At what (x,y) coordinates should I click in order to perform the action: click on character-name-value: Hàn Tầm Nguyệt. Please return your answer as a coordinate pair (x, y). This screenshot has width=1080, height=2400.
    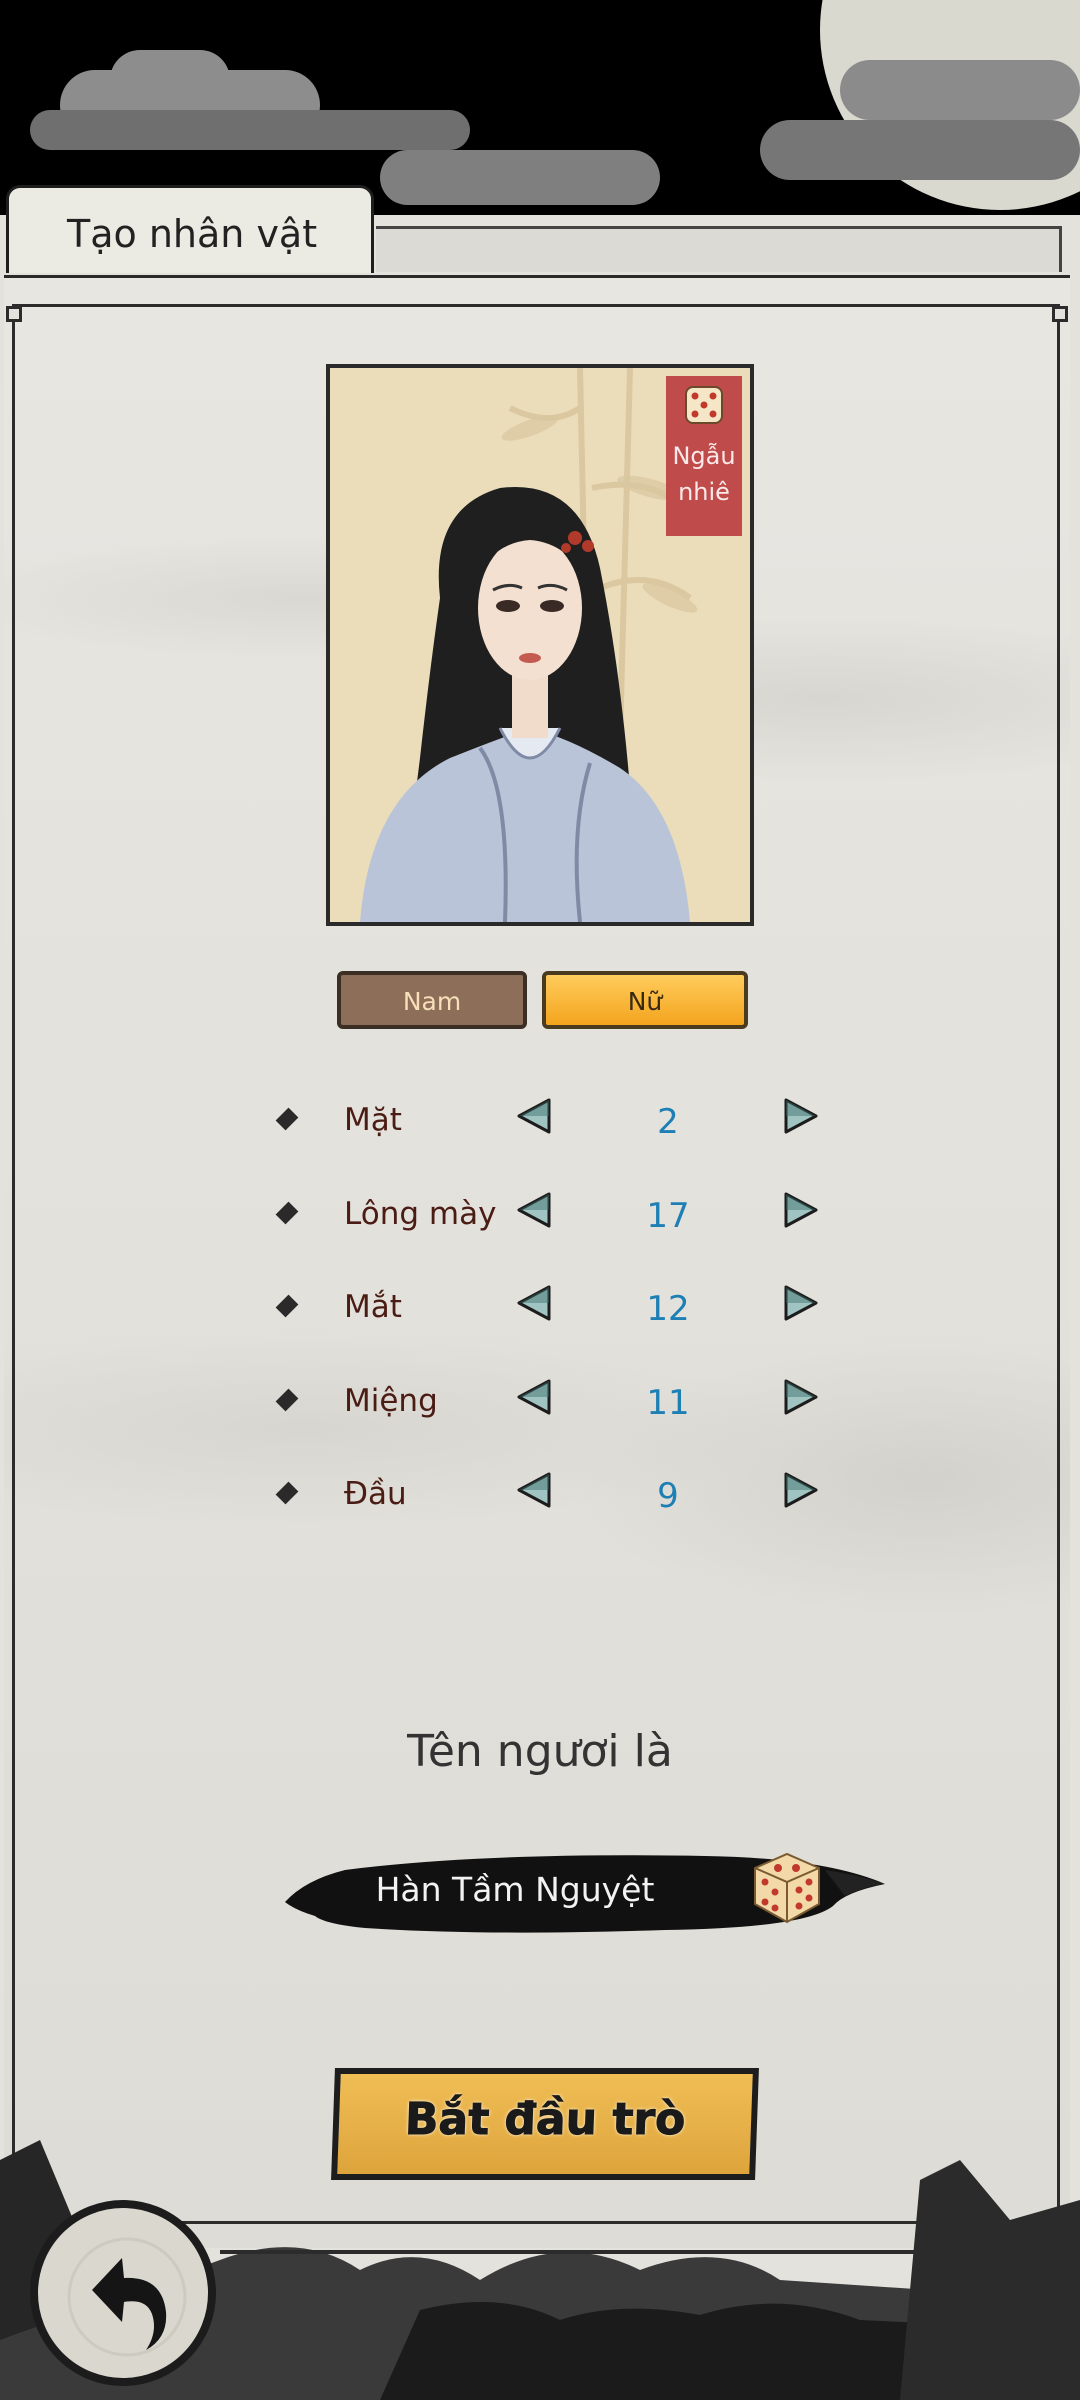
    Looking at the image, I should click on (515, 1889).